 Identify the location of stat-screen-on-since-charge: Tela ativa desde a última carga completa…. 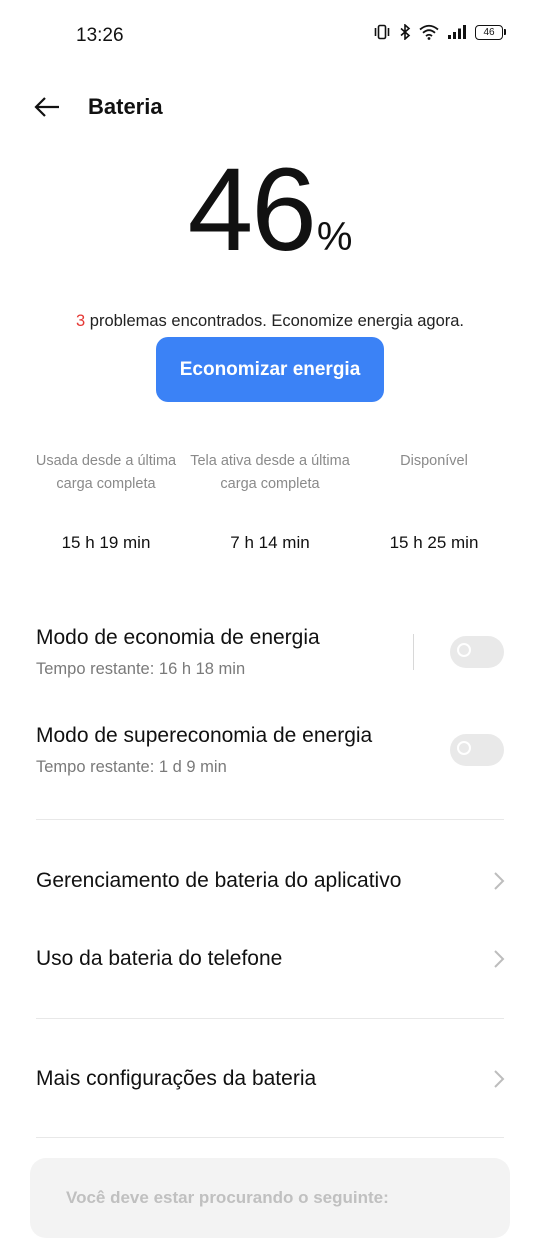
(270, 501).